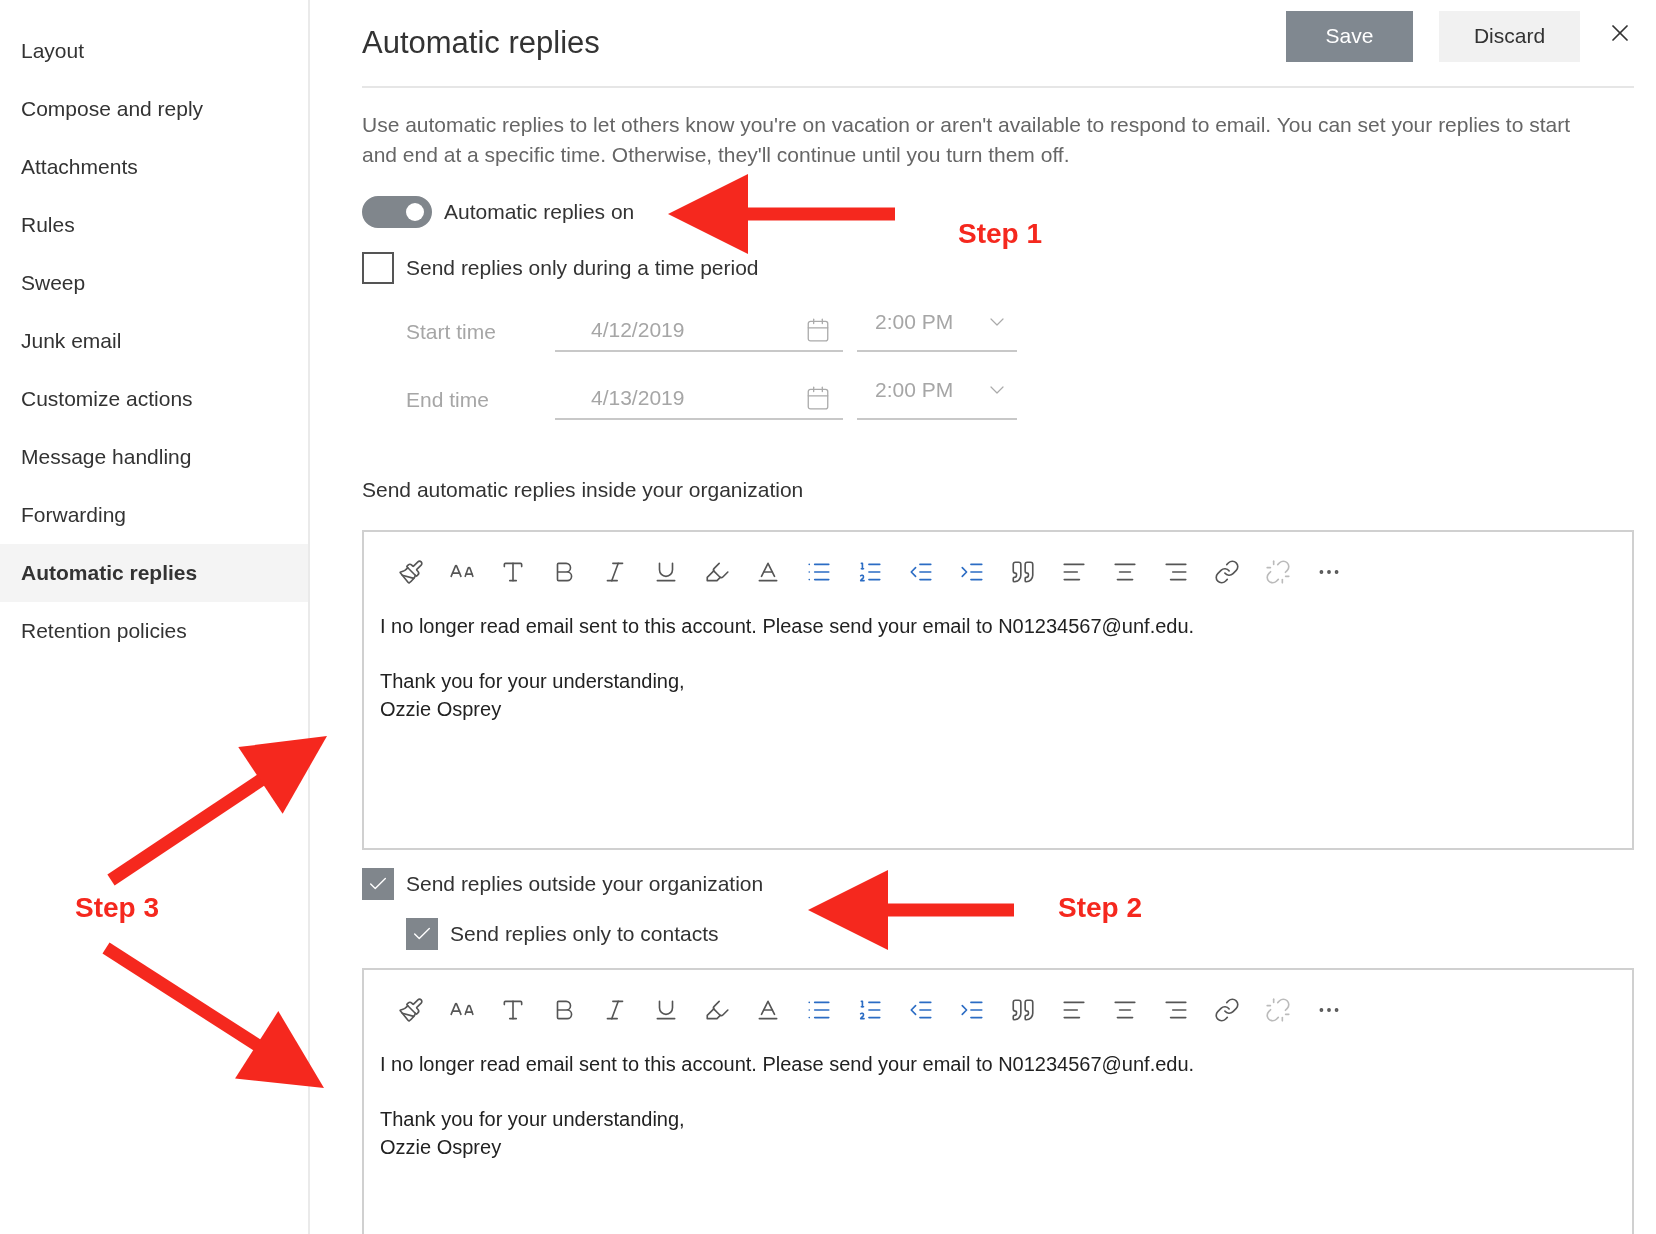 This screenshot has width=1656, height=1234. What do you see at coordinates (154, 109) in the screenshot?
I see `sidebar-item: Compose and reply` at bounding box center [154, 109].